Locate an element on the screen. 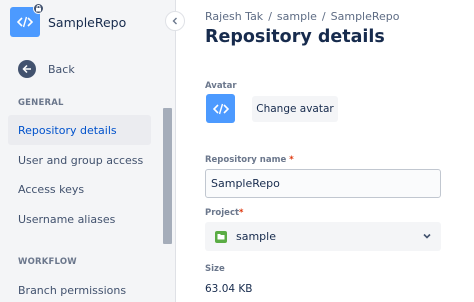 This screenshot has width=474, height=302. repo-name-label: Repository name * is located at coordinates (249, 160).